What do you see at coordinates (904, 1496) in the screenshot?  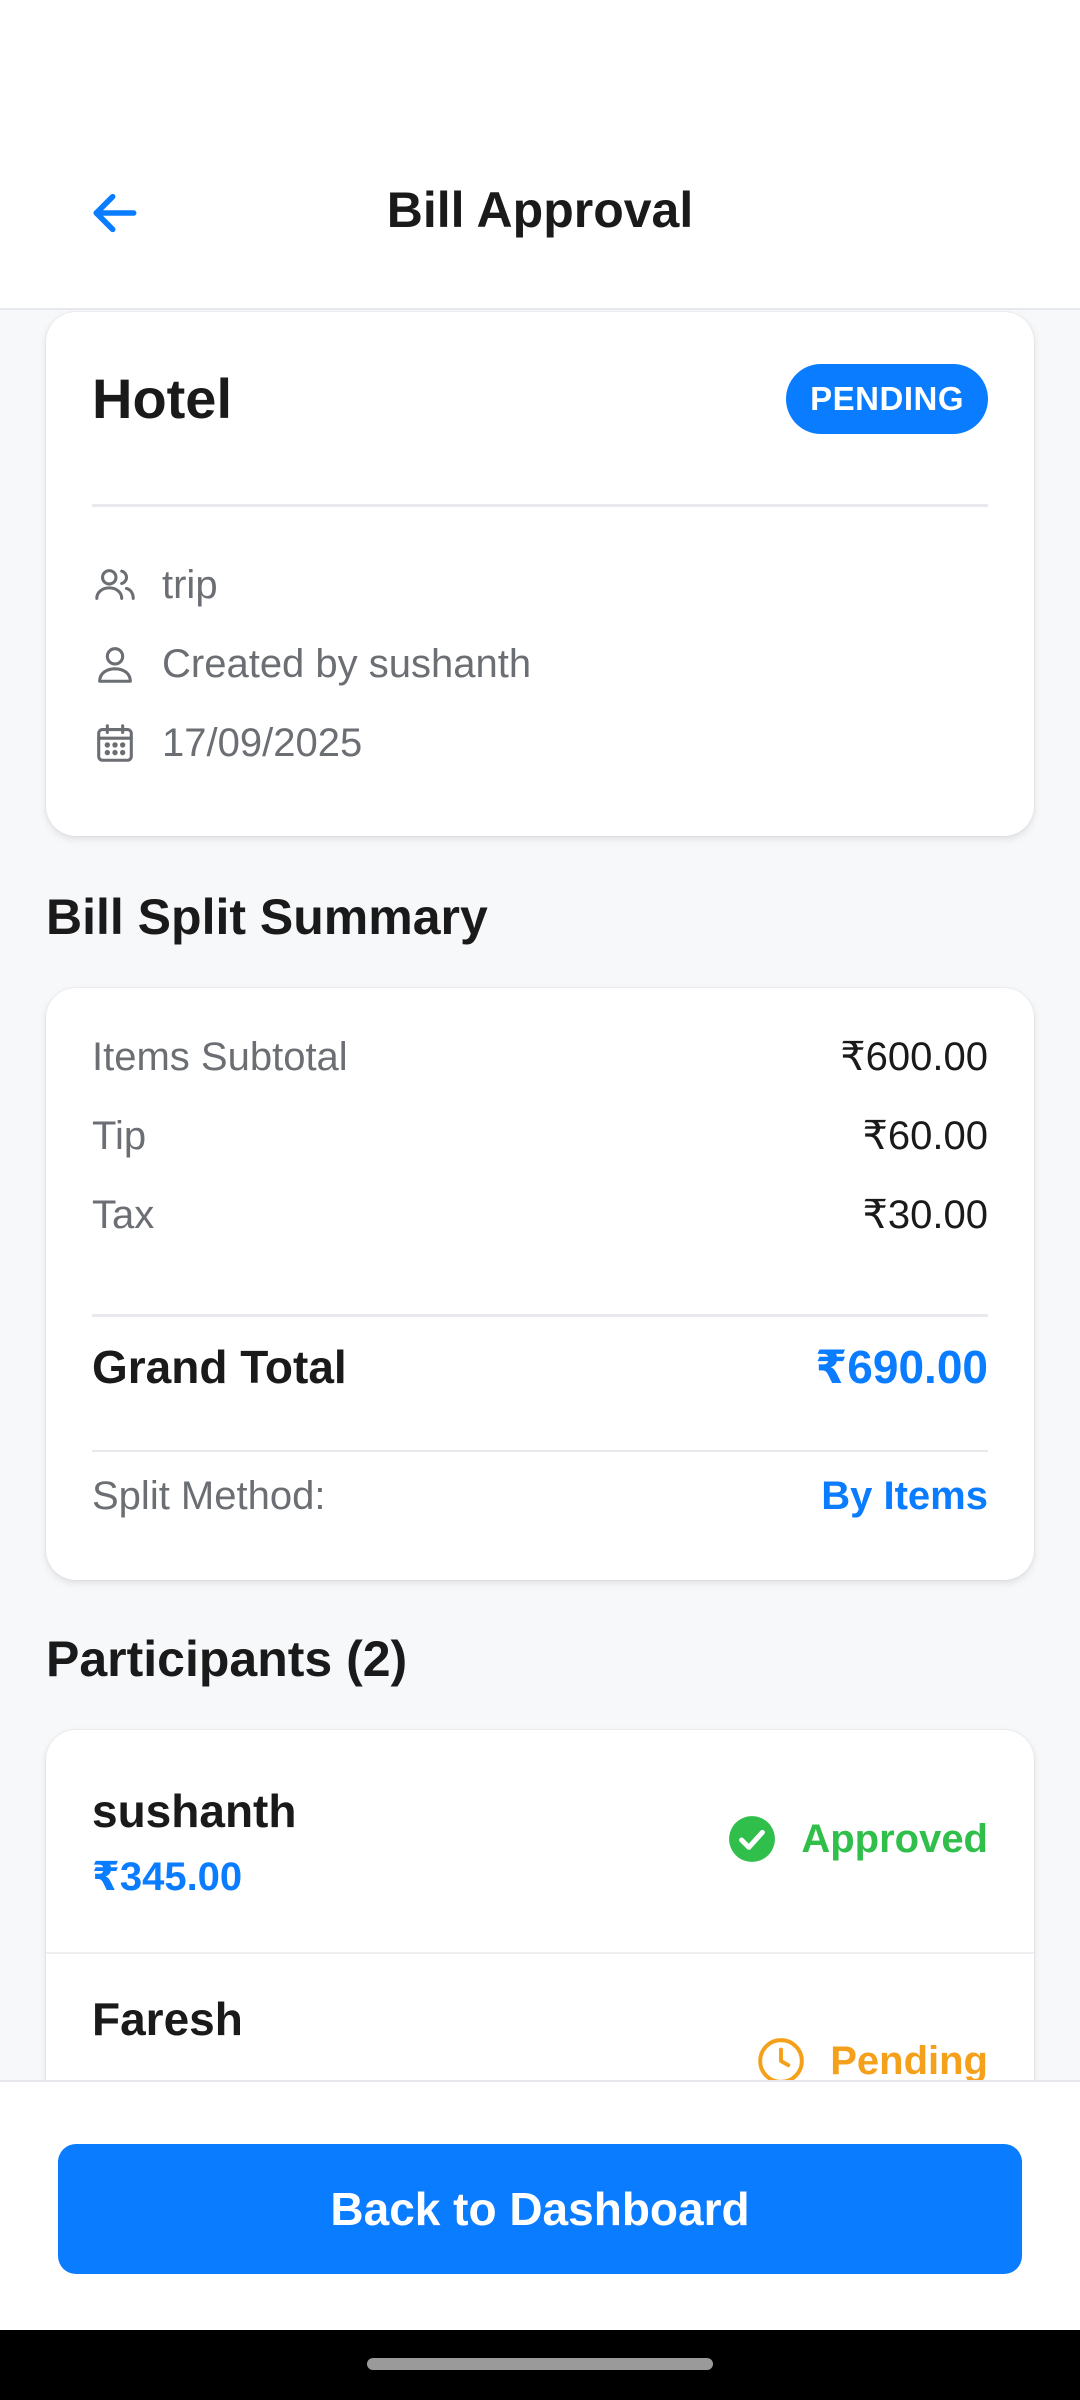 I see `split-method-value: By Items` at bounding box center [904, 1496].